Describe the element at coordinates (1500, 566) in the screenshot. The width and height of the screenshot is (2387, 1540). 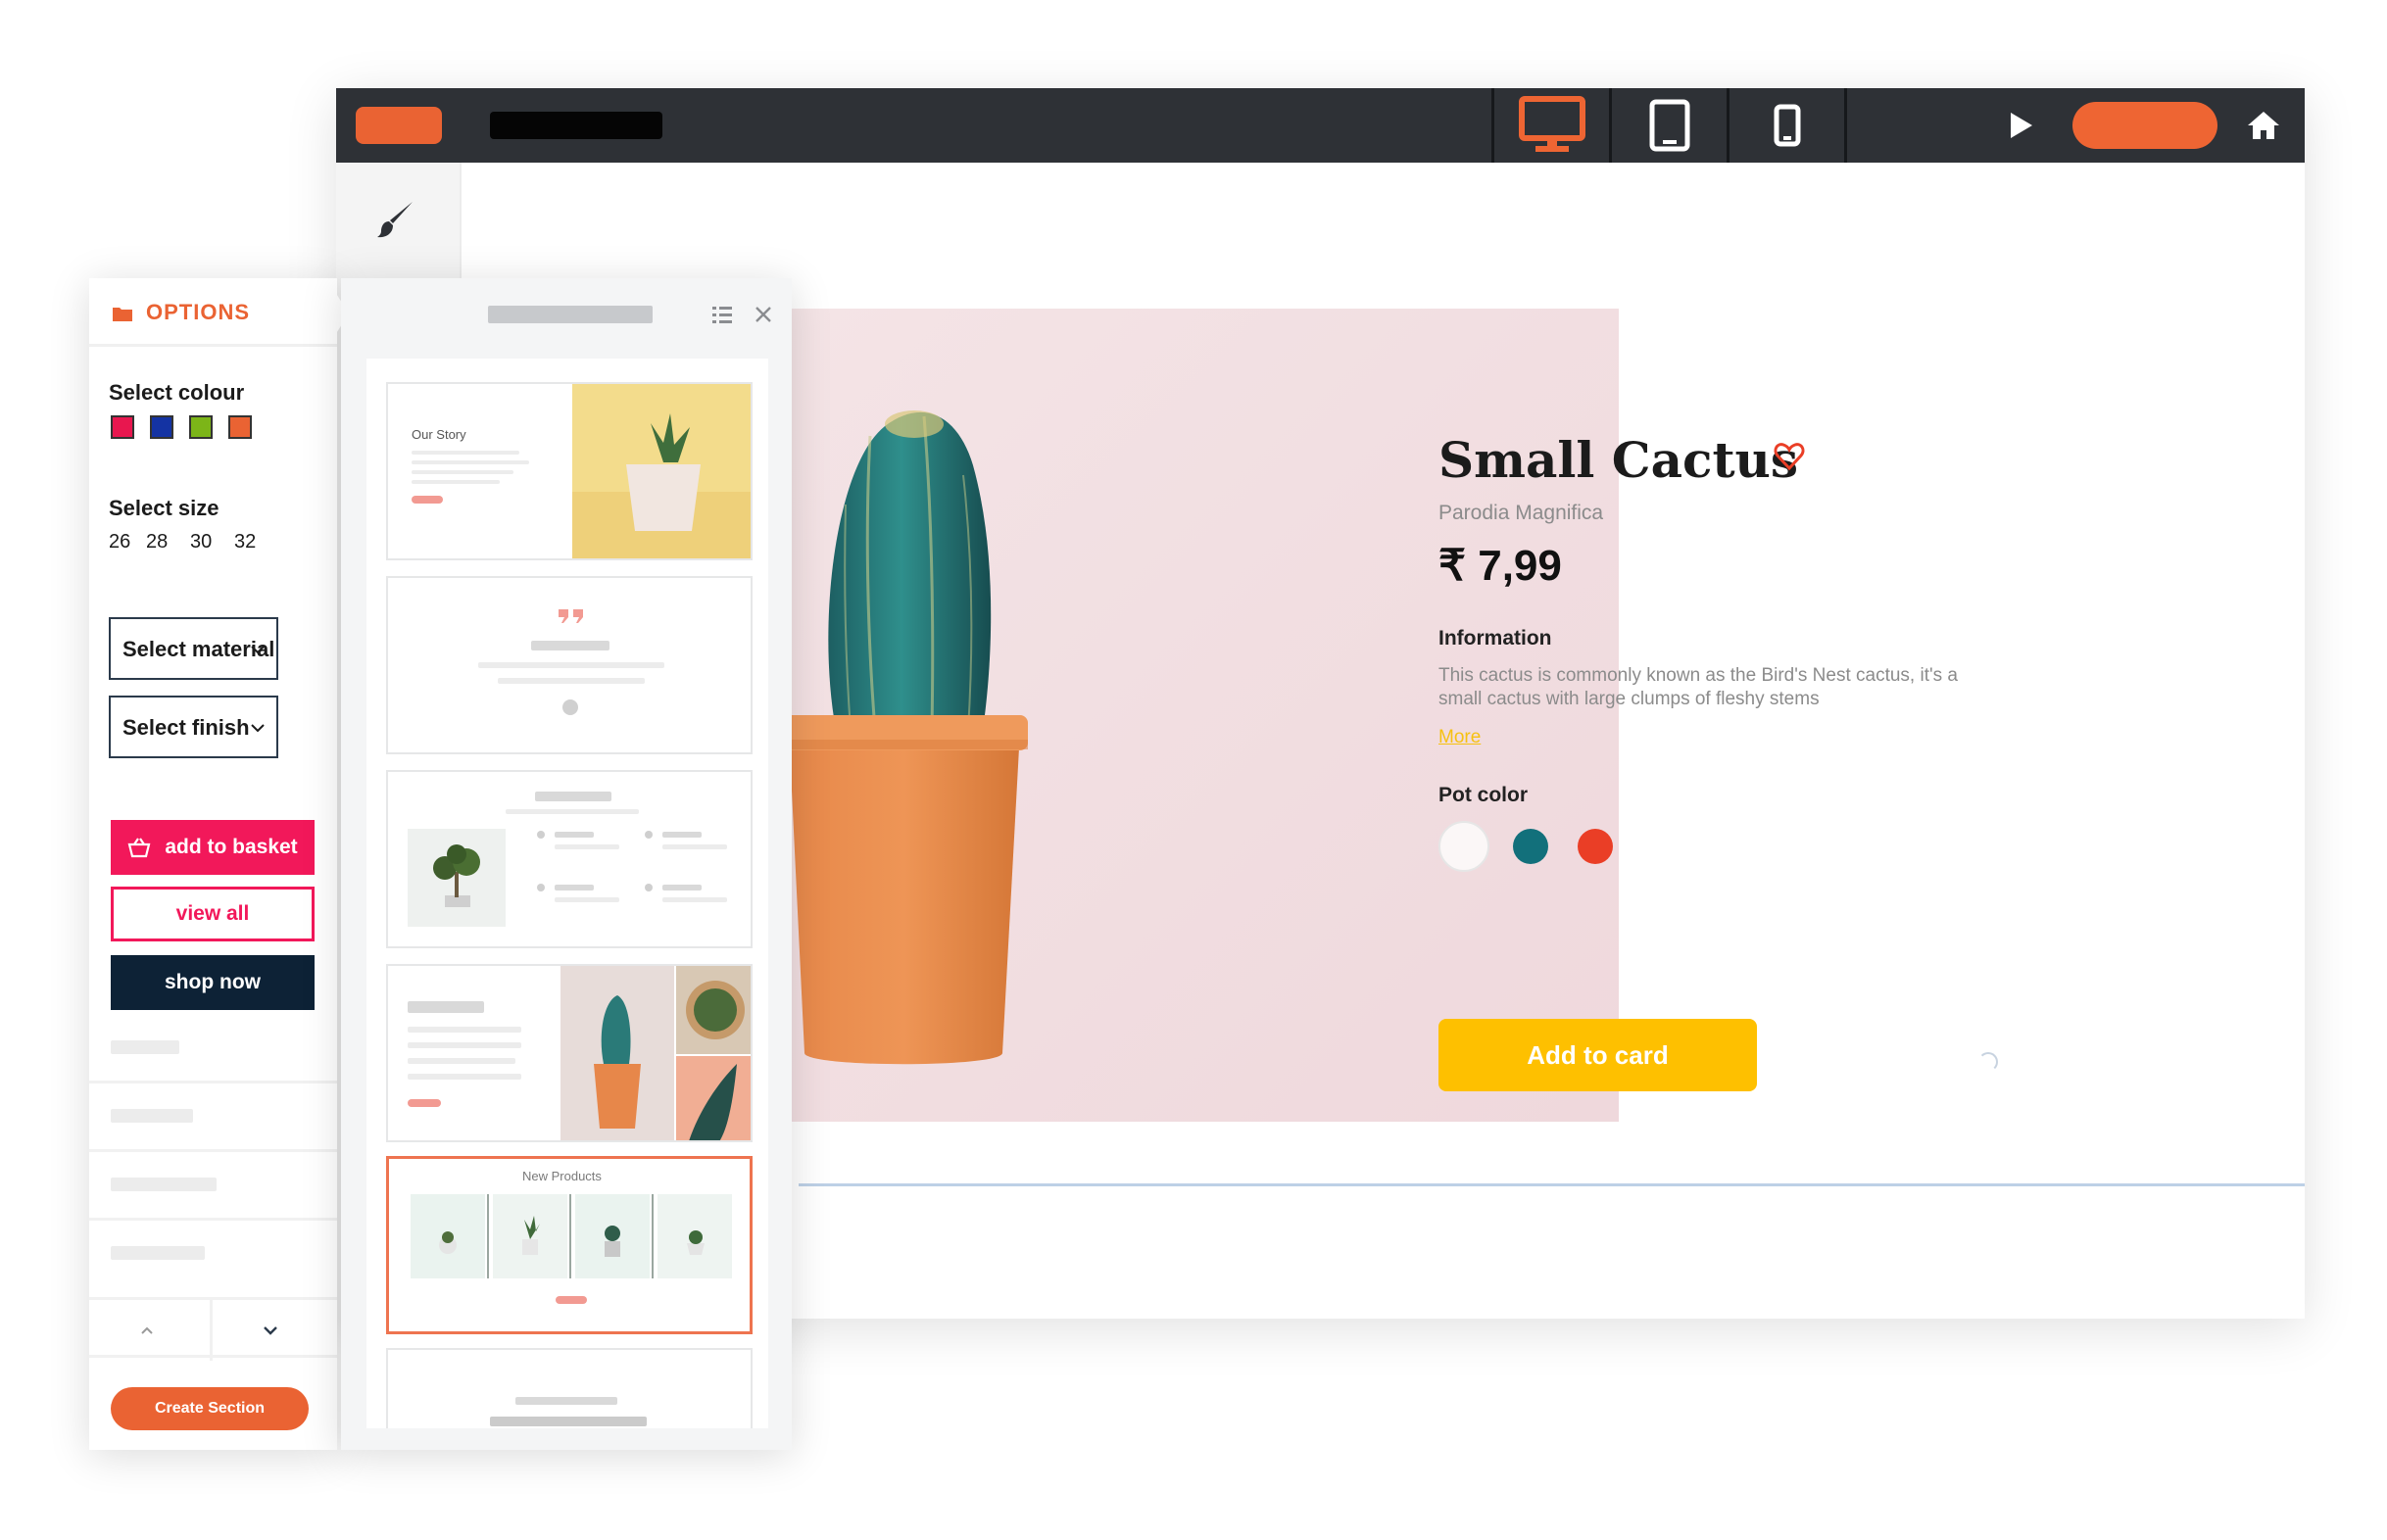
I see `product-price: ₹ 7,99` at that location.